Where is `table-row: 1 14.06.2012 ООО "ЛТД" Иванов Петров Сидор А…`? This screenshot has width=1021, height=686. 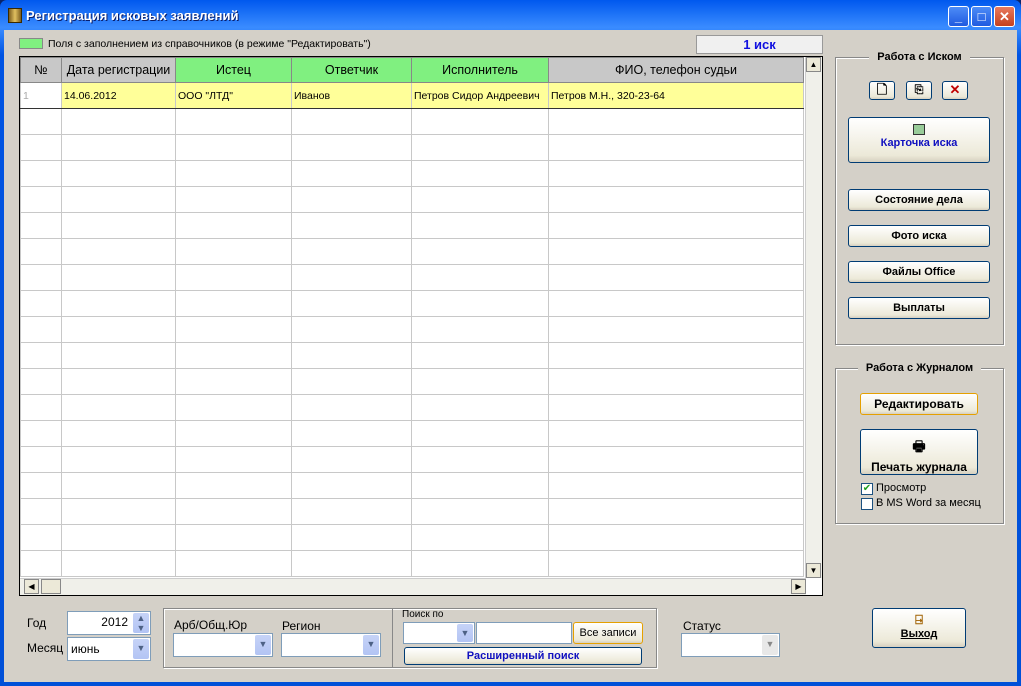
table-row: 1 14.06.2012 ООО "ЛТД" Иванов Петров Сидор А… is located at coordinates (412, 95).